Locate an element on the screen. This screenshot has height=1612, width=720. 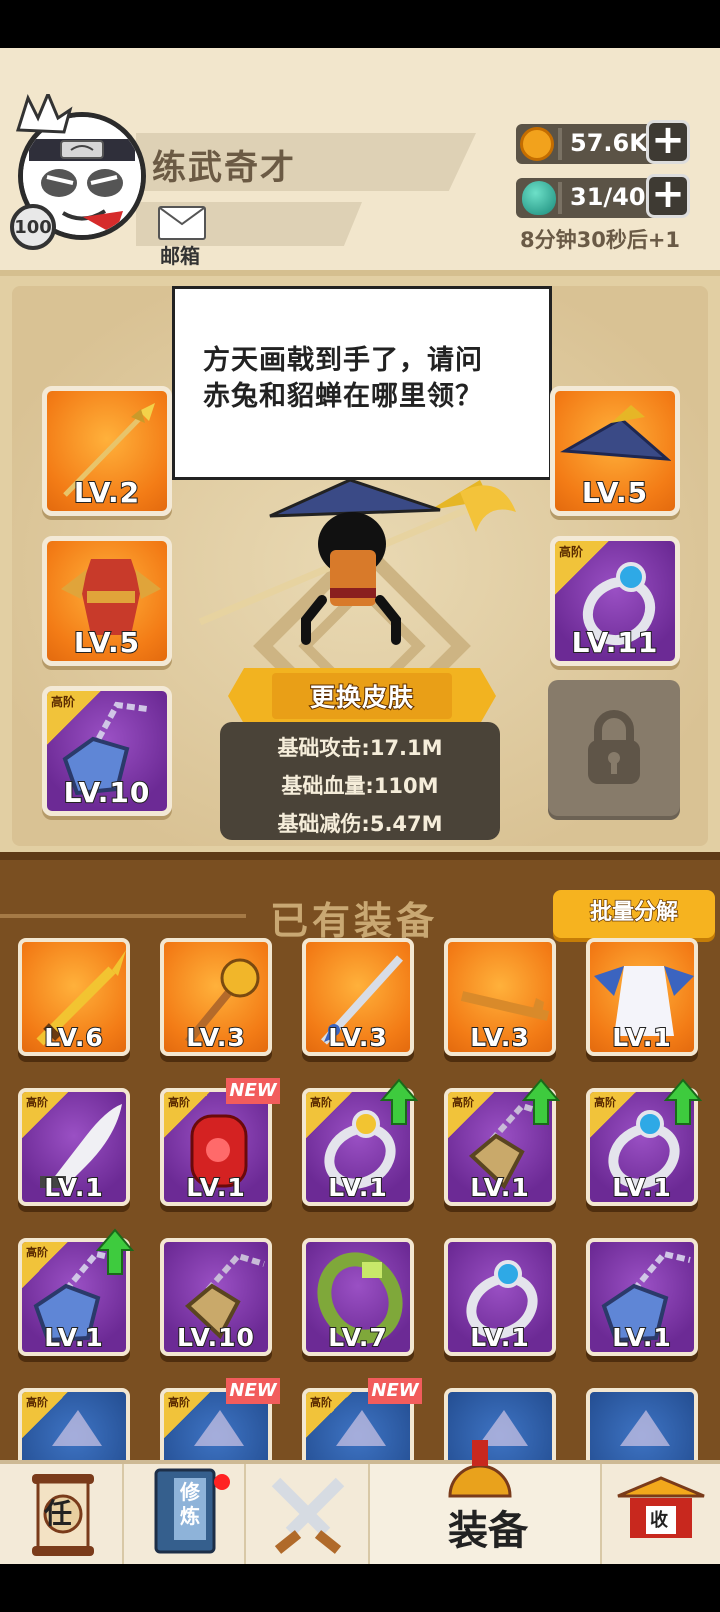
hero-character is located at coordinates (357, 561).